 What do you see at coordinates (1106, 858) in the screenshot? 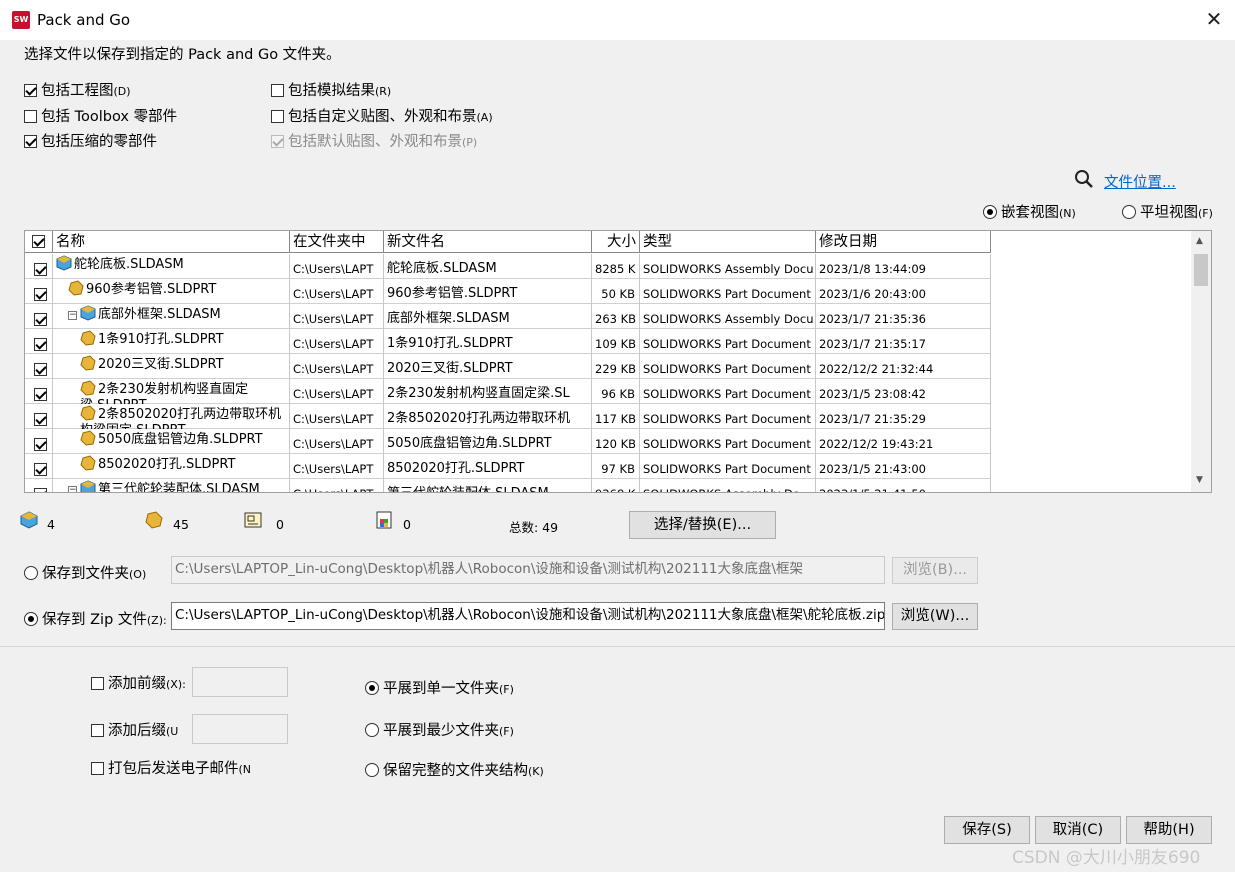
I see `watermark-text: CSDN @大川小朋友690` at bounding box center [1106, 858].